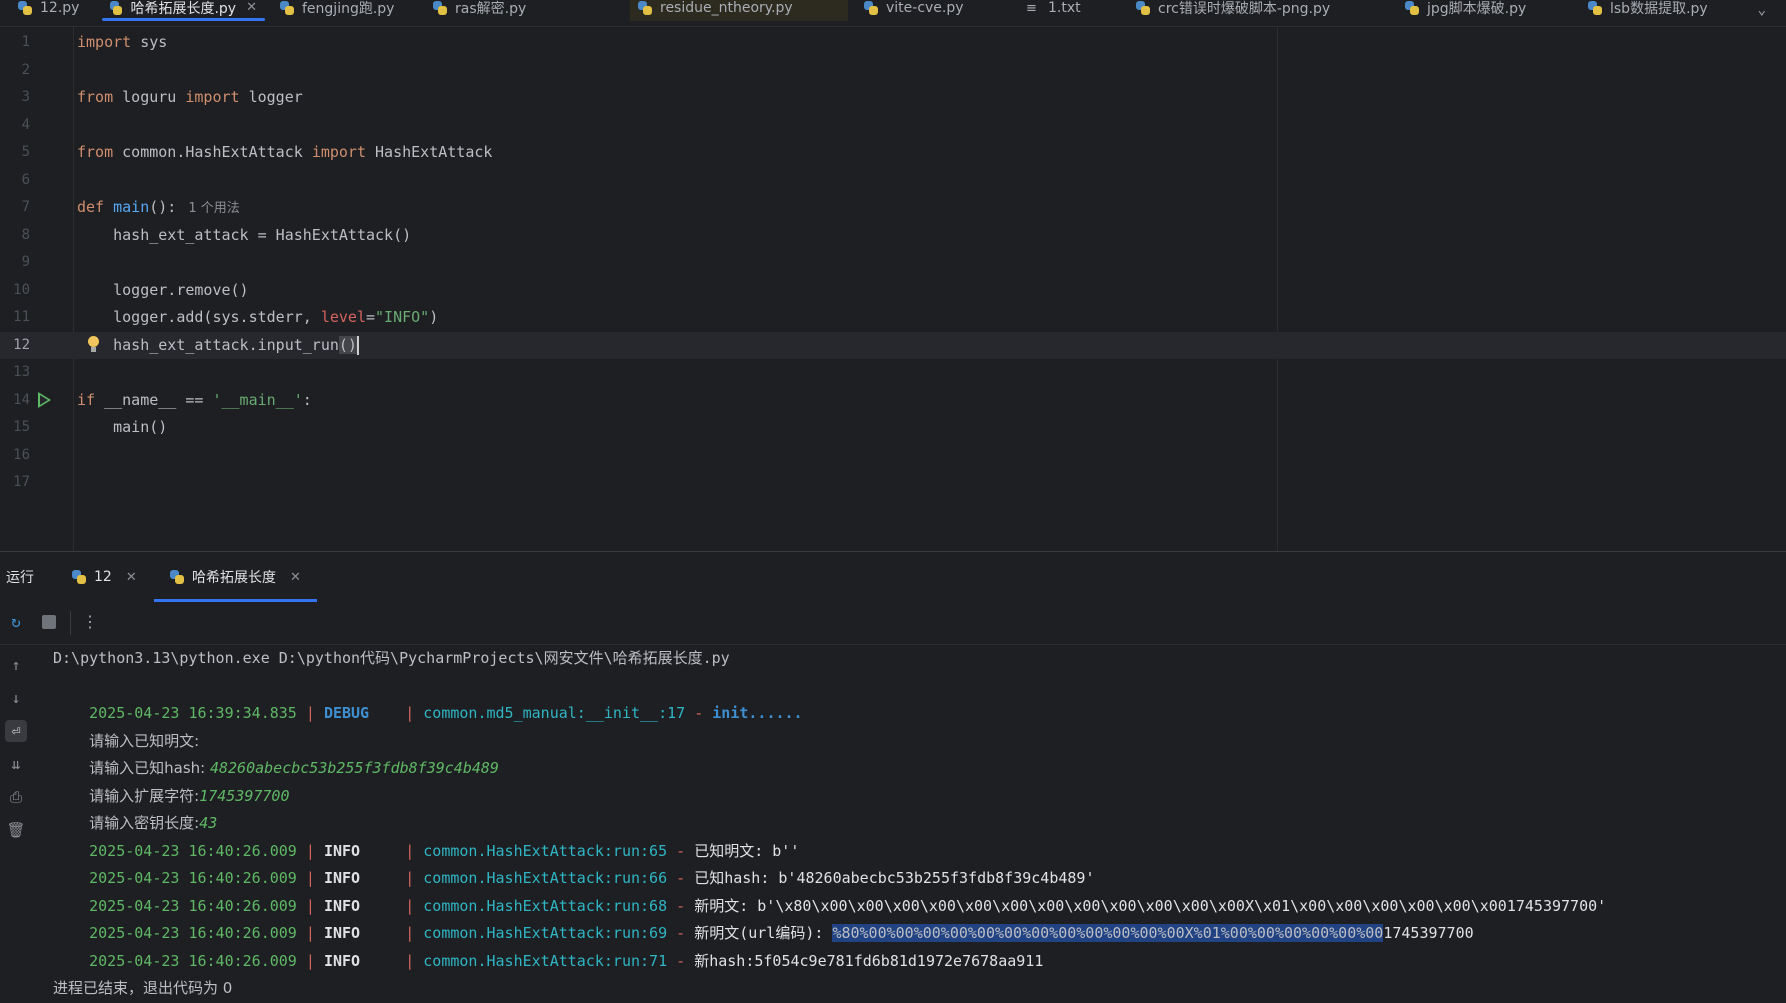  I want to click on tab-label: 1.txt, so click(1064, 8).